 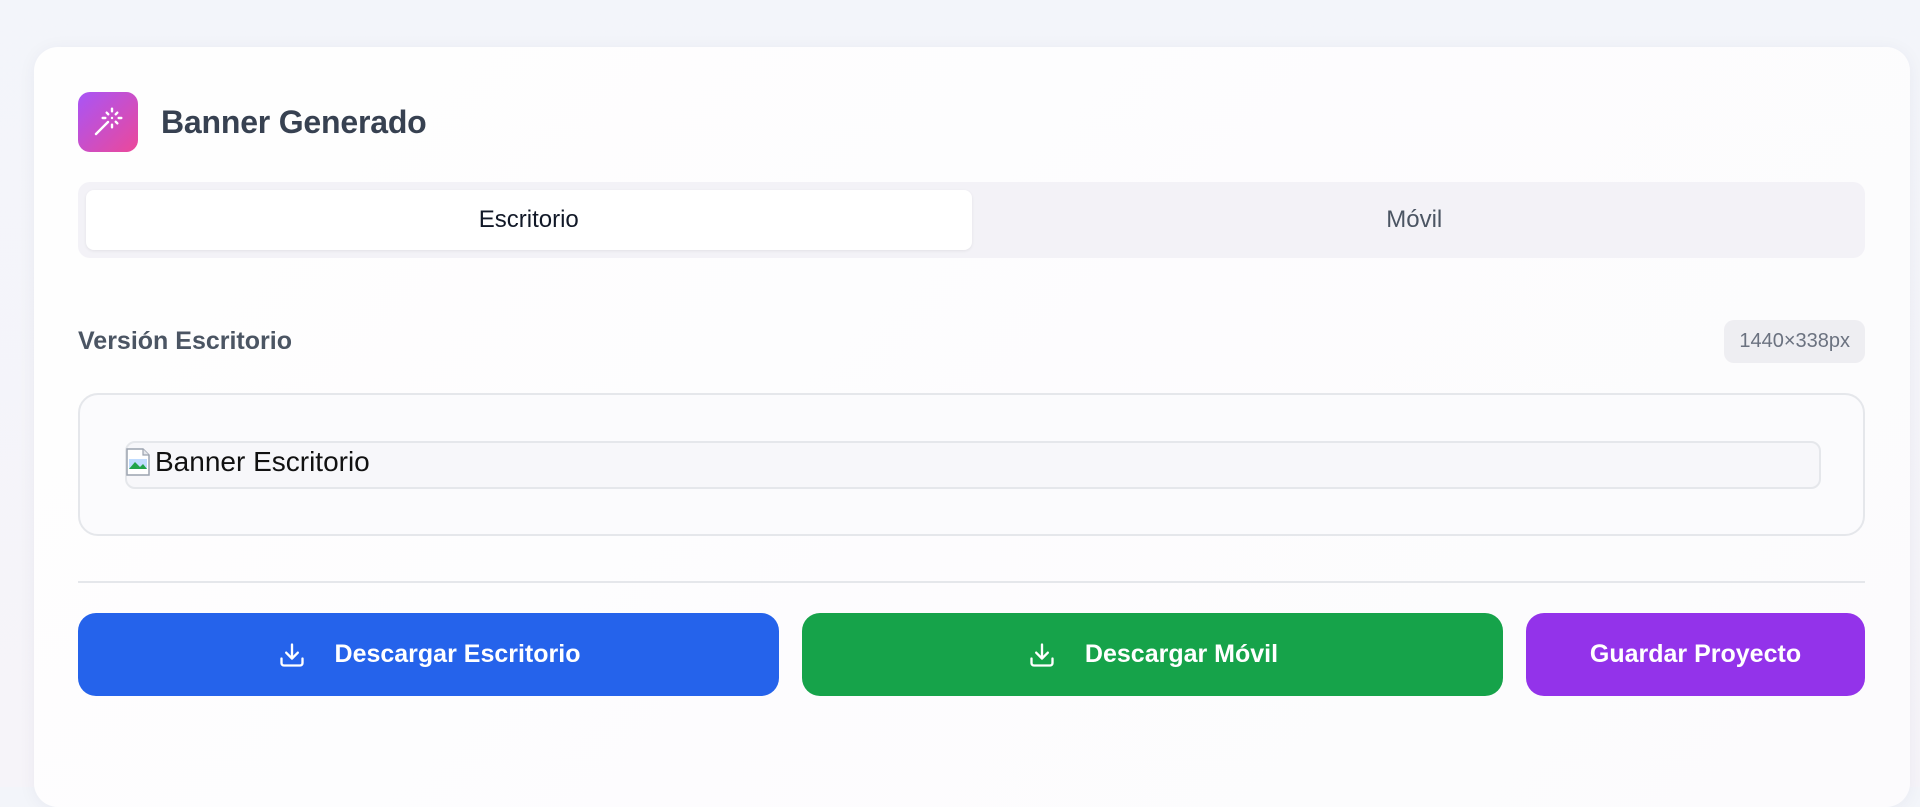 I want to click on save-project-button: Guardar Proyecto, so click(x=1695, y=654).